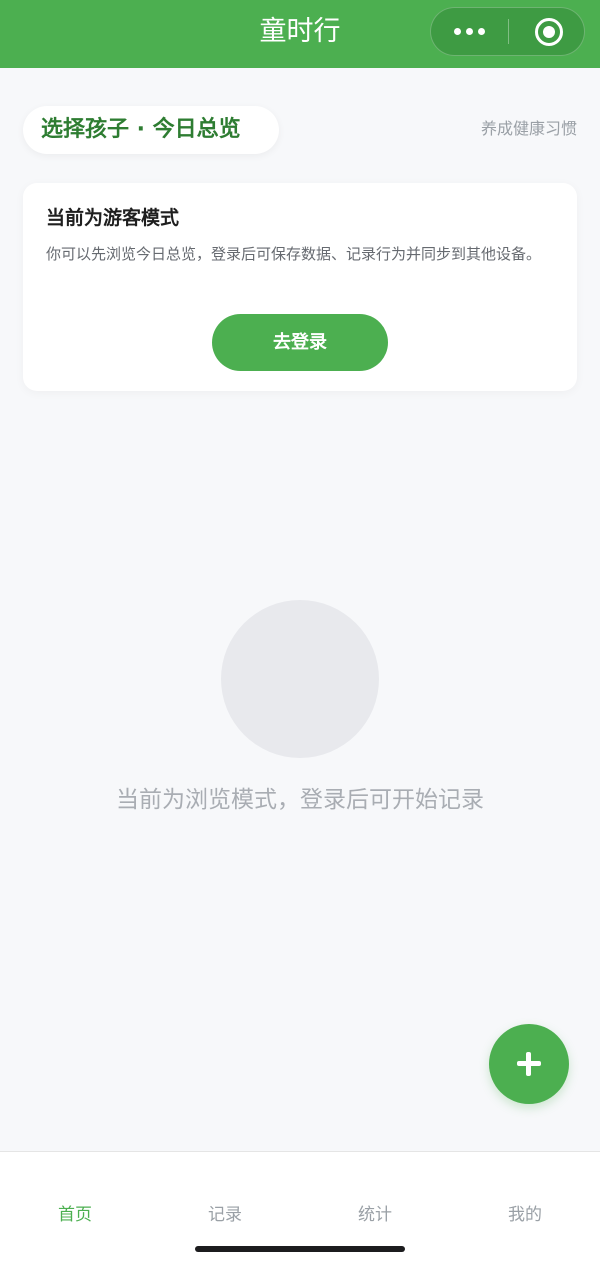  What do you see at coordinates (300, 679) in the screenshot?
I see `empty-state-illustration` at bounding box center [300, 679].